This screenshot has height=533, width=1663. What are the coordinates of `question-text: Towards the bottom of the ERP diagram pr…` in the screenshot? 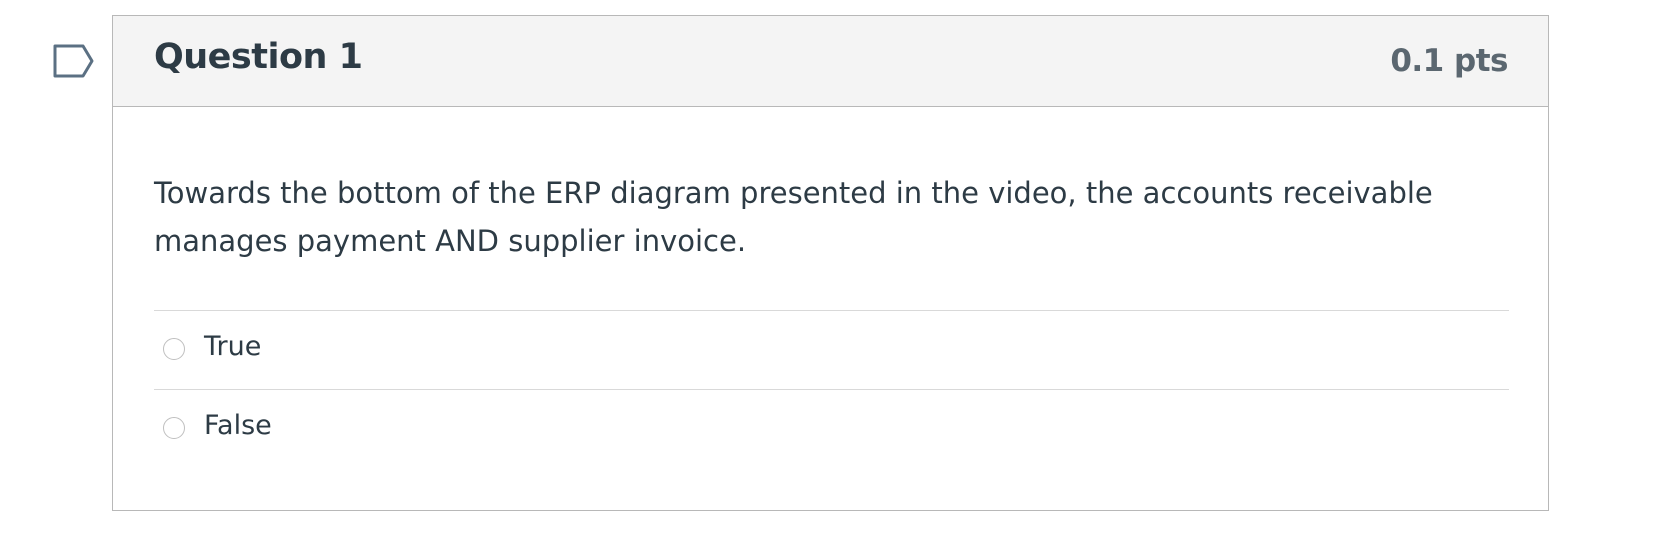 It's located at (793, 217).